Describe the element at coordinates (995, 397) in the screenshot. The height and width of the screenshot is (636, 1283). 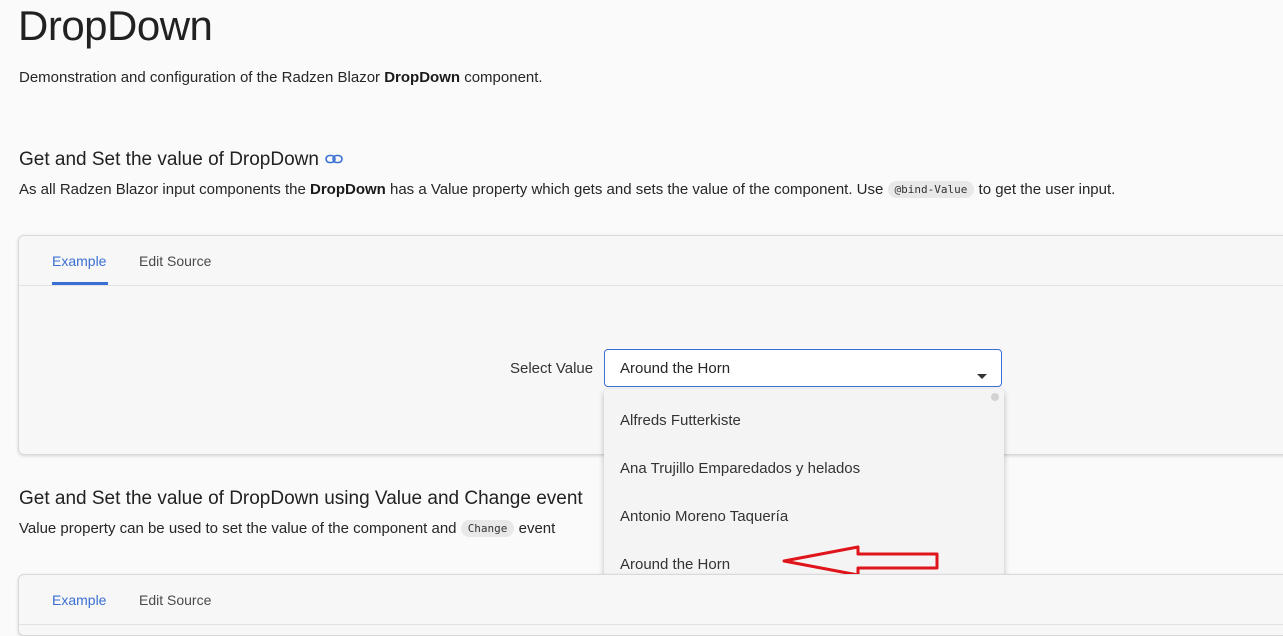
I see `popup-scrollbar` at that location.